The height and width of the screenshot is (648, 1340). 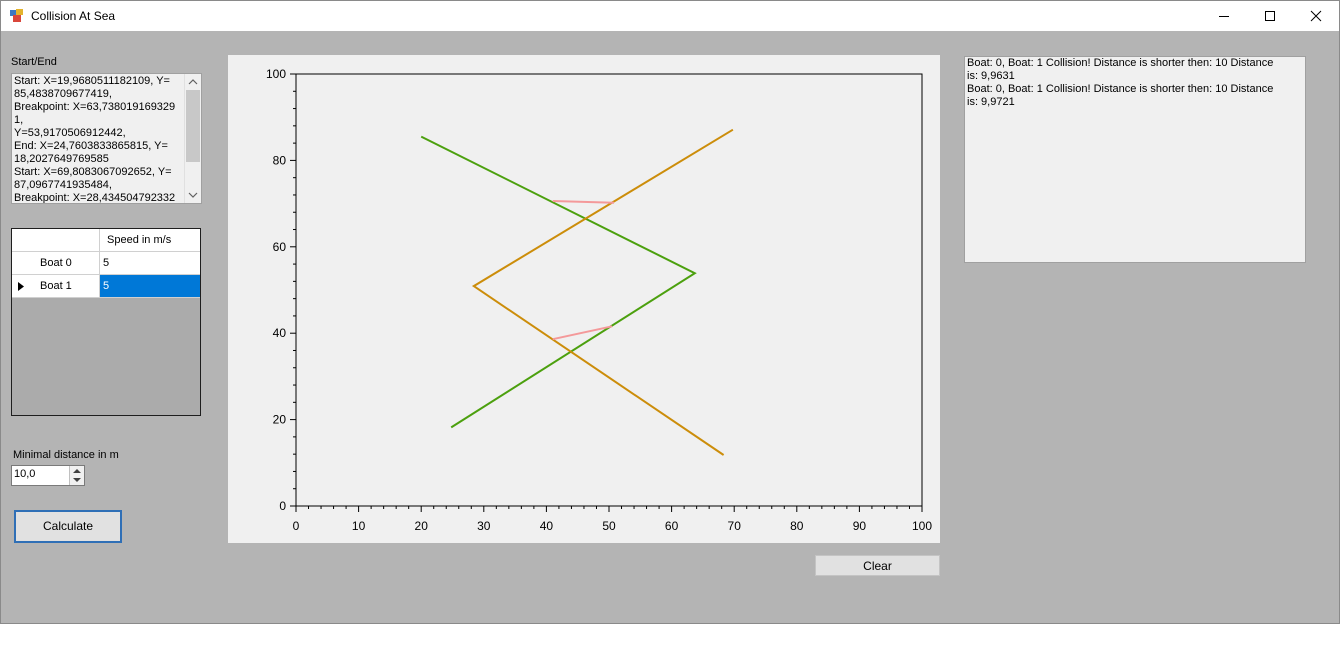 What do you see at coordinates (280, 333) in the screenshot?
I see `y-tick-label: 40` at bounding box center [280, 333].